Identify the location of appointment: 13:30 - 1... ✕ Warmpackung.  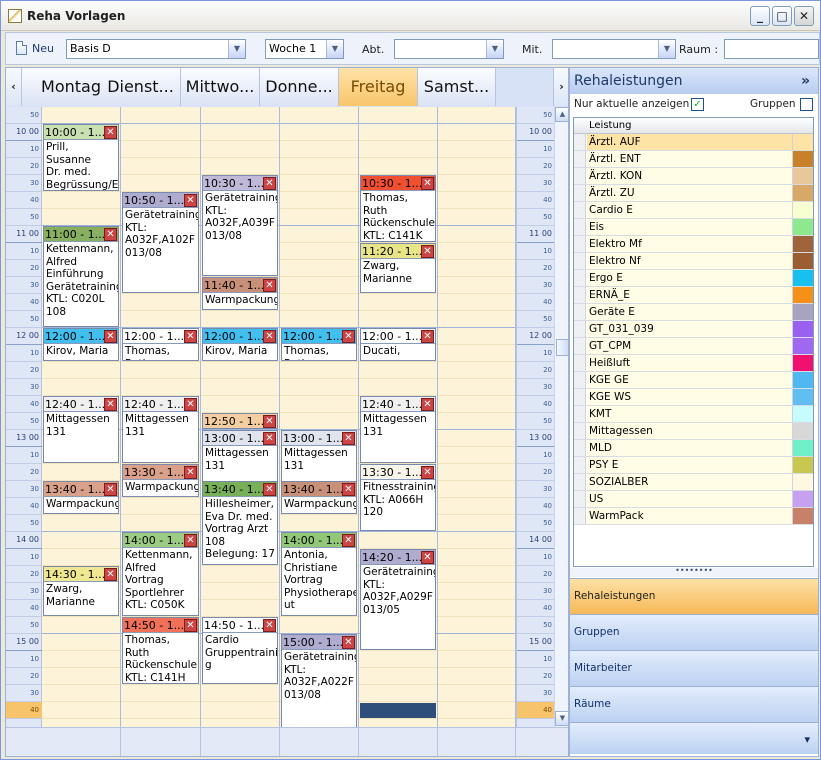
(160, 480).